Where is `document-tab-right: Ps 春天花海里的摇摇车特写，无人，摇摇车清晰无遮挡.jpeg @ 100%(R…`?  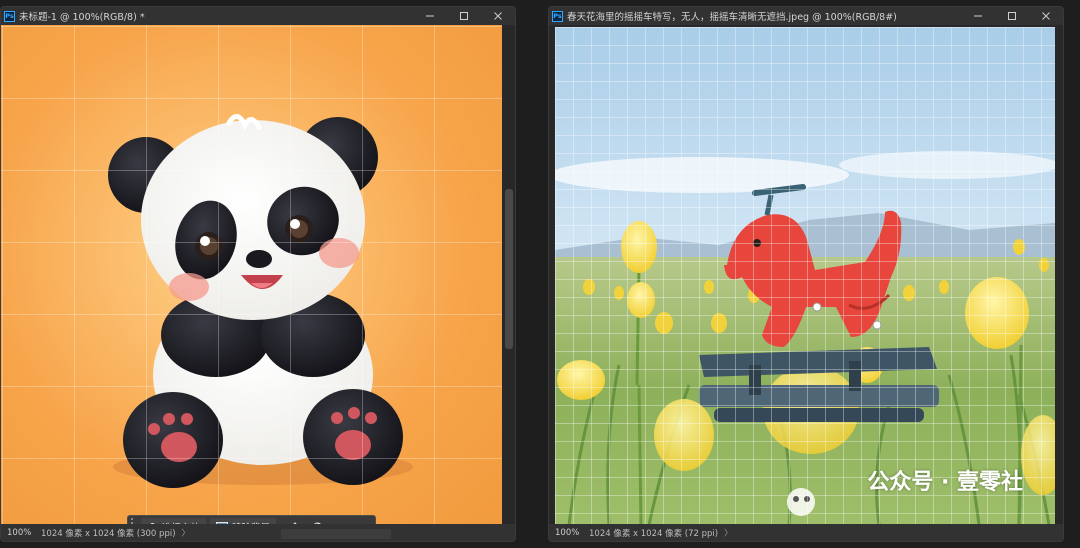 document-tab-right: Ps 春天花海里的摇摇车特写，无人，摇摇车清晰无遮挡.jpeg @ 100%(R… is located at coordinates (806, 16).